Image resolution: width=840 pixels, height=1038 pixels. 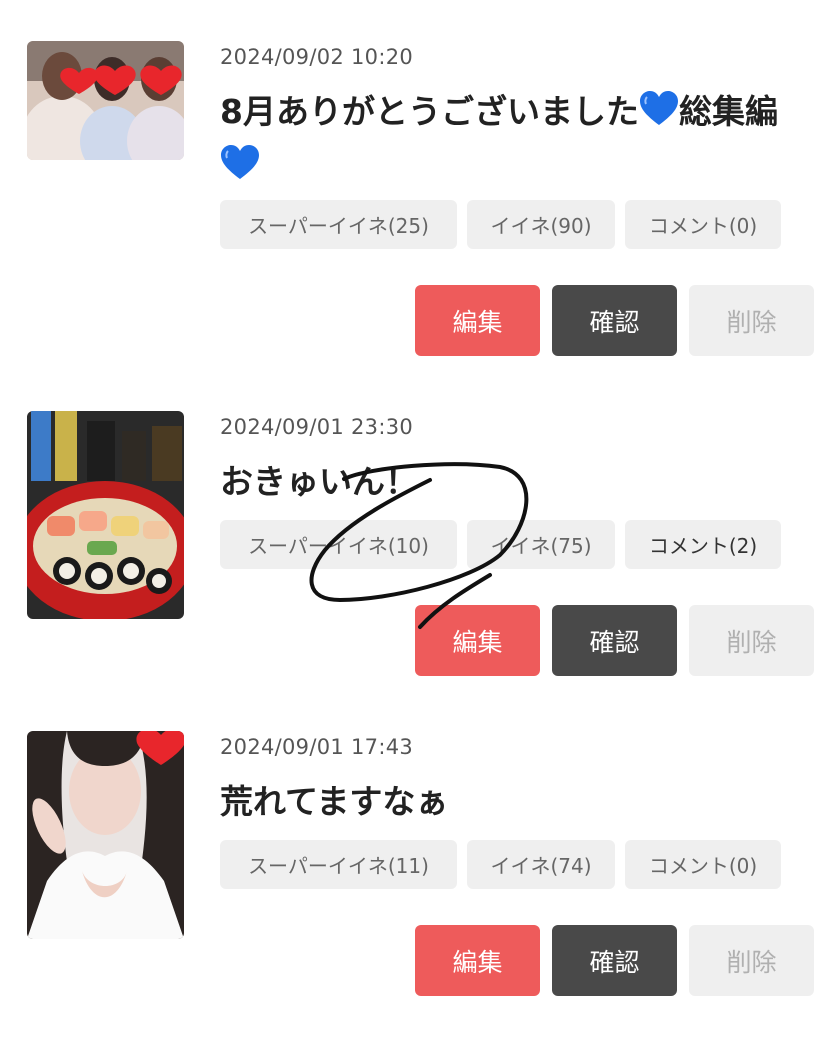 I want to click on post-title: 8月ありがとうございました 総集編, so click(x=515, y=139).